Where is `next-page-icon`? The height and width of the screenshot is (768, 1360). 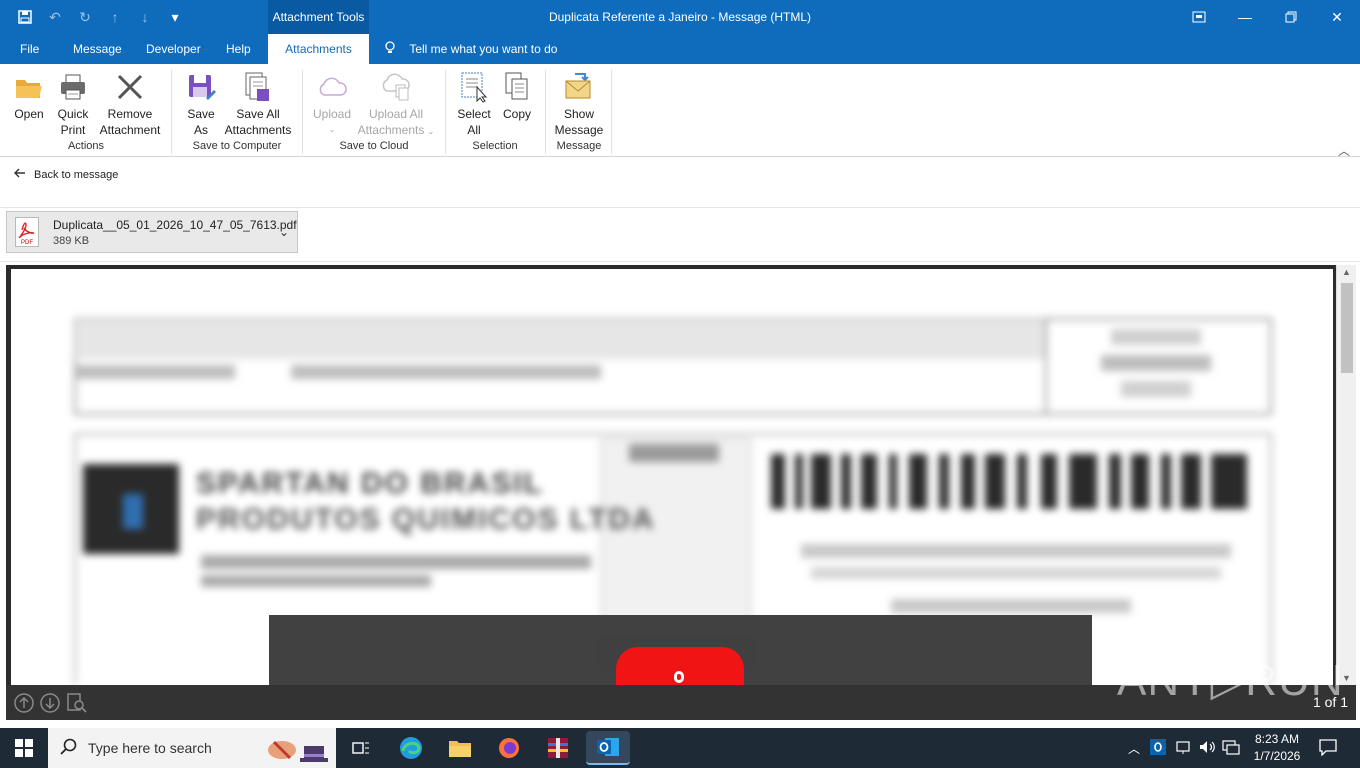
next-page-icon is located at coordinates (50, 705).